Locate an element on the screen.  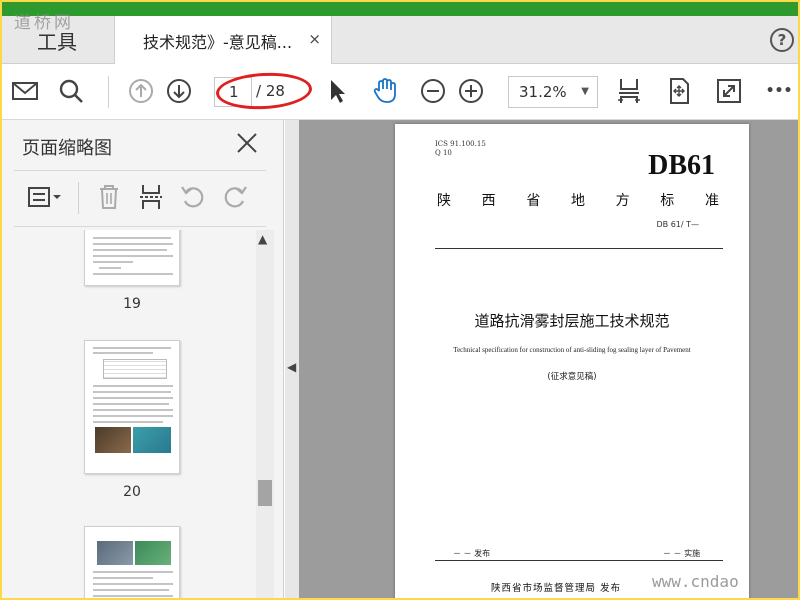
sidebar-scrollbar is located at coordinates (265, 414).